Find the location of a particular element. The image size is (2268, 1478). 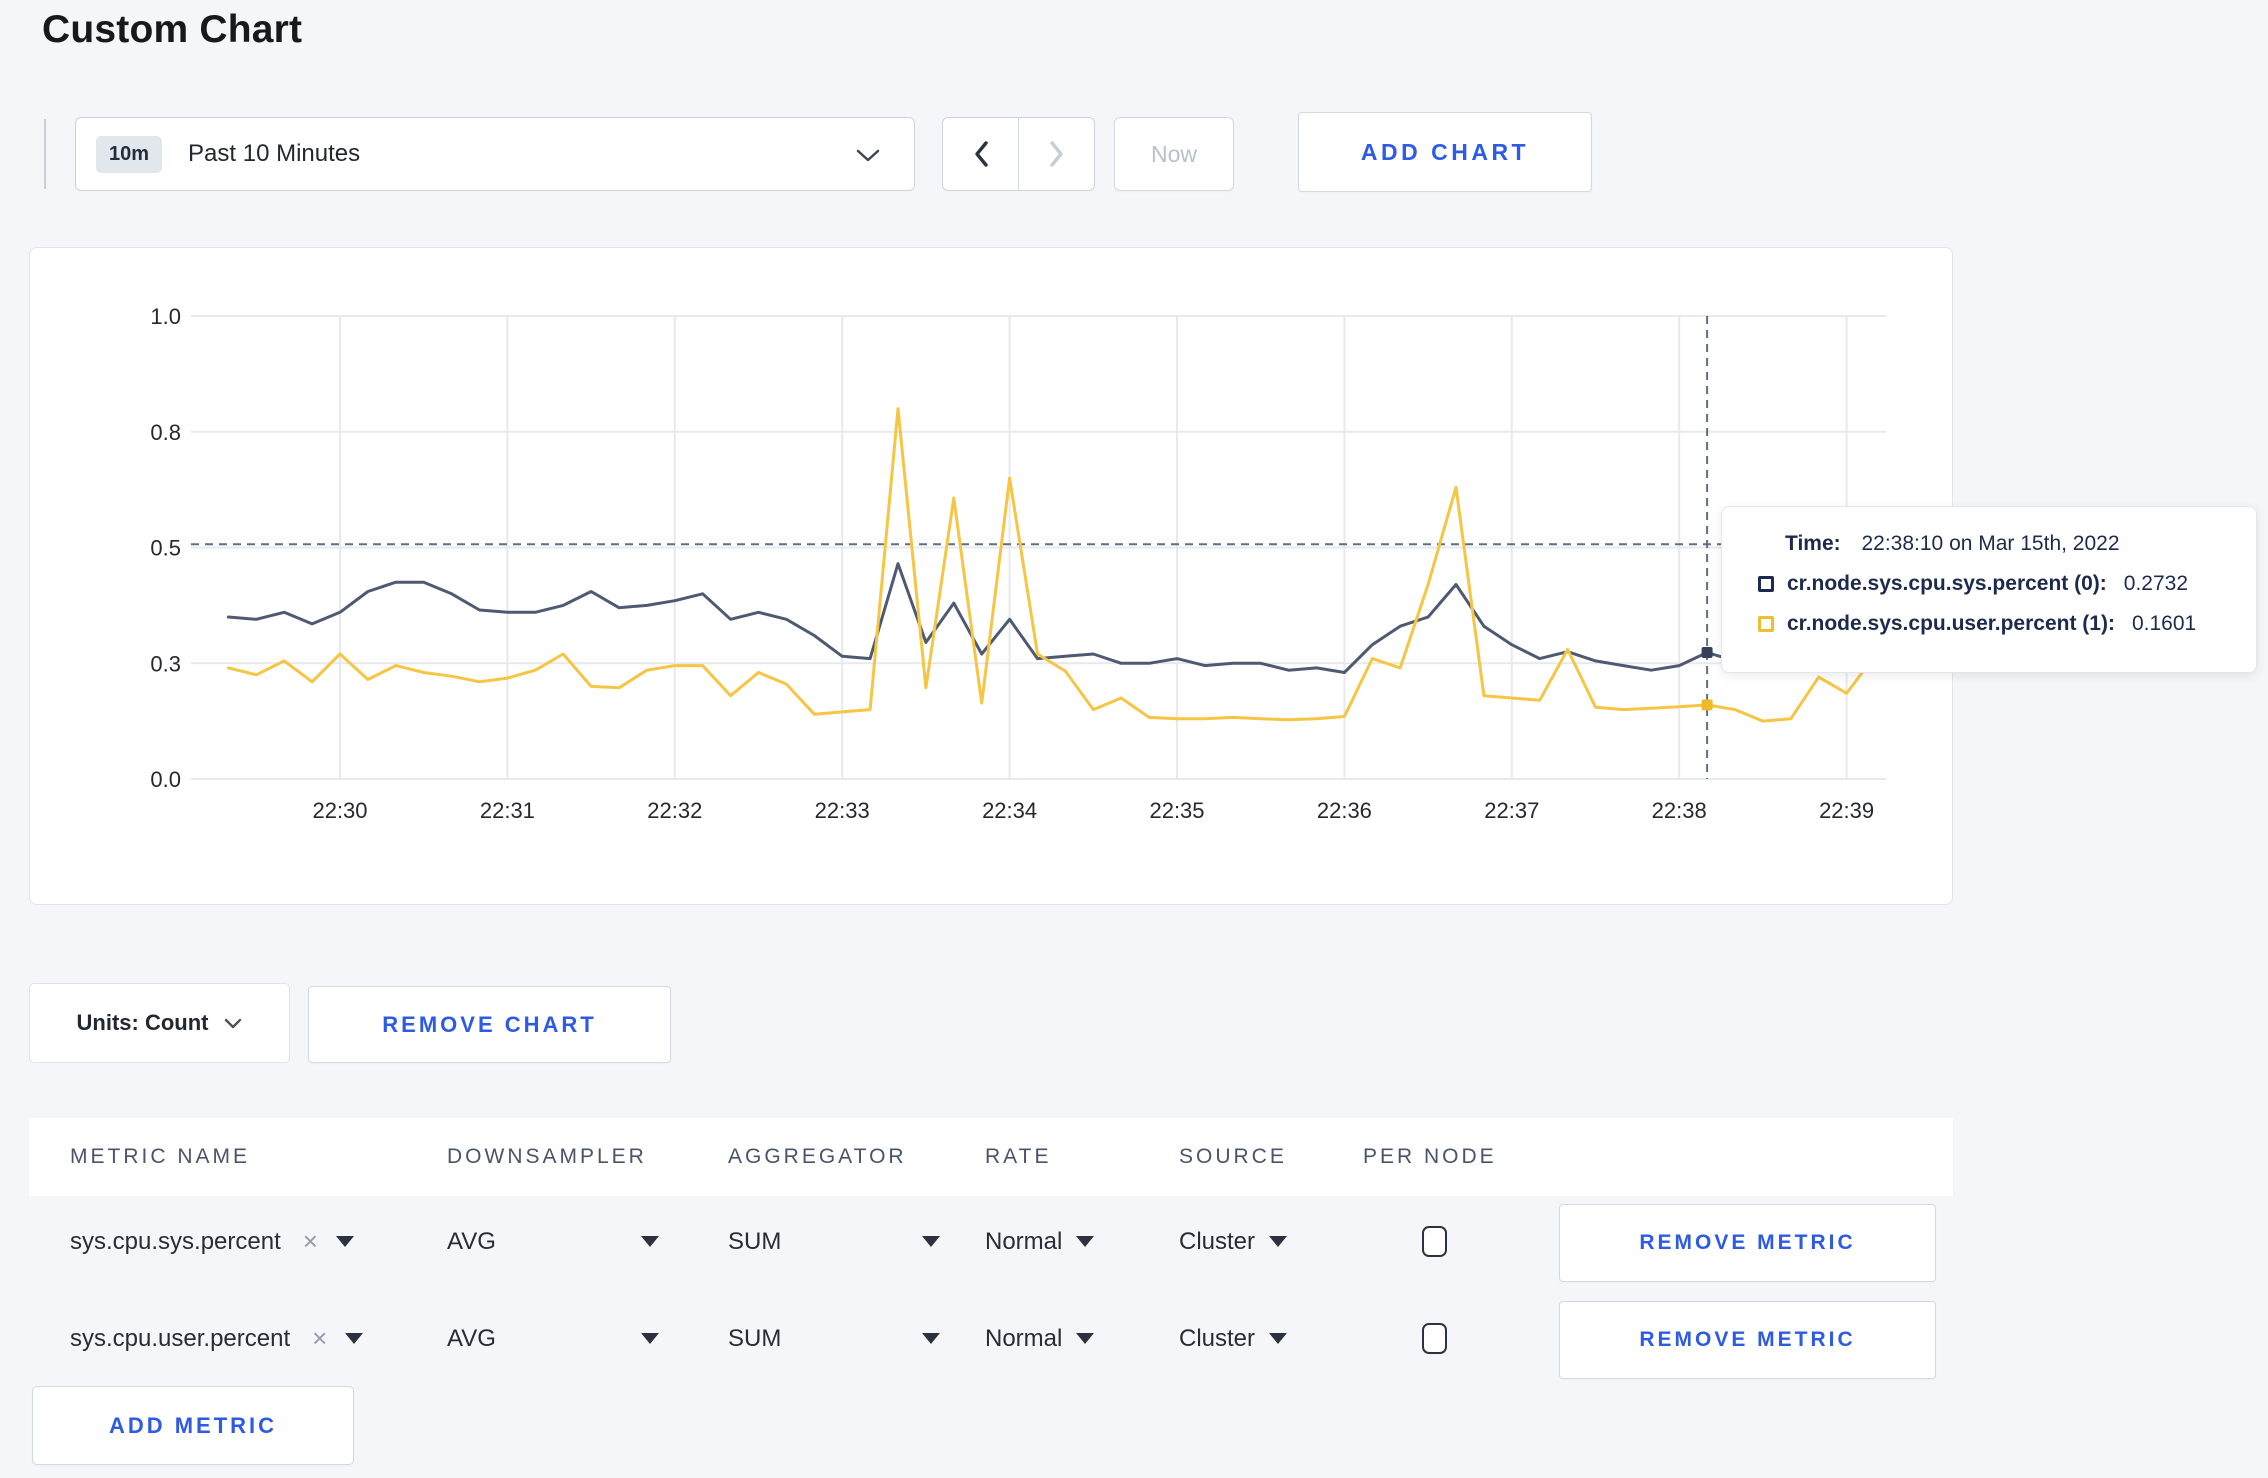

tooltip-time-row: Time: 22:38:10 on Mar 15th, 2022 is located at coordinates (2020, 544).